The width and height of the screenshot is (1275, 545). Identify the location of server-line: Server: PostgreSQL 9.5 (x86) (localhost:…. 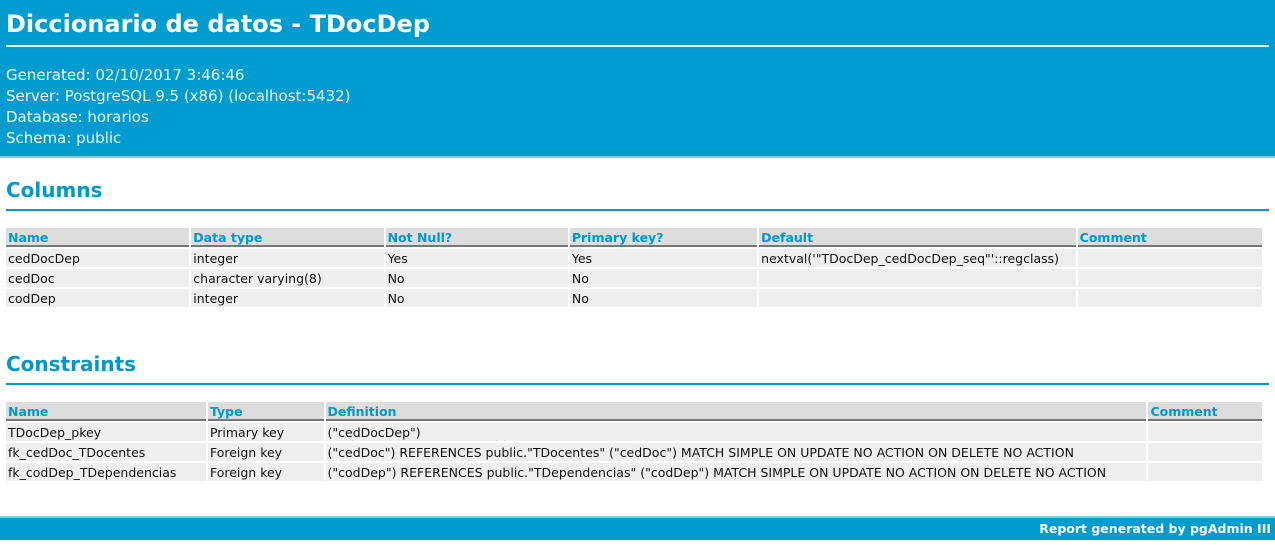
(637, 96).